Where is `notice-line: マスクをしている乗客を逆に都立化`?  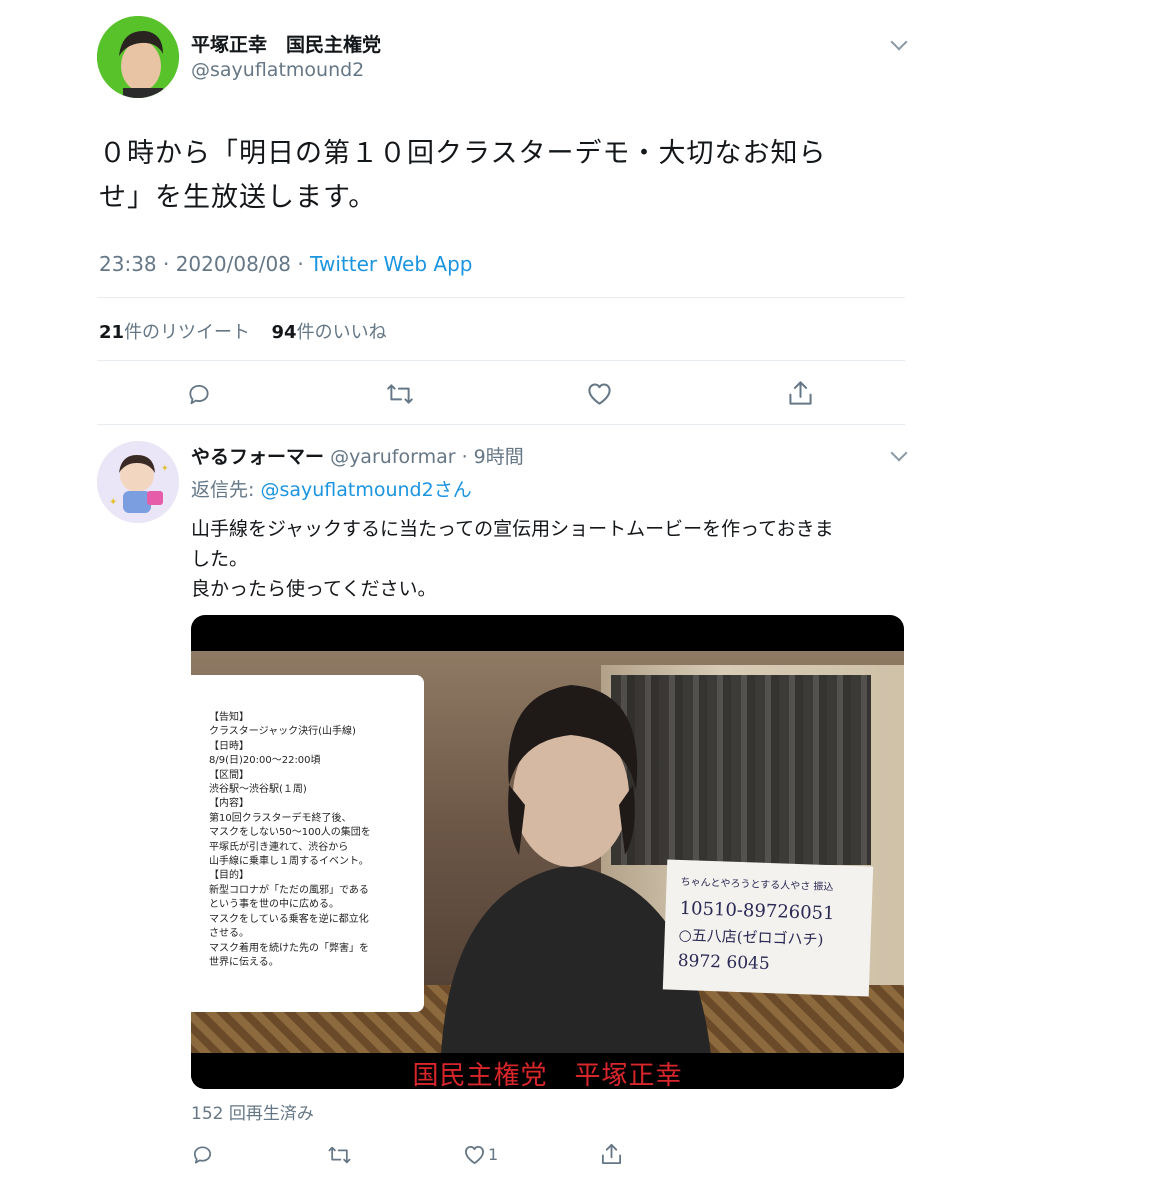 notice-line: マスクをしている乗客を逆に都立化 is located at coordinates (289, 919).